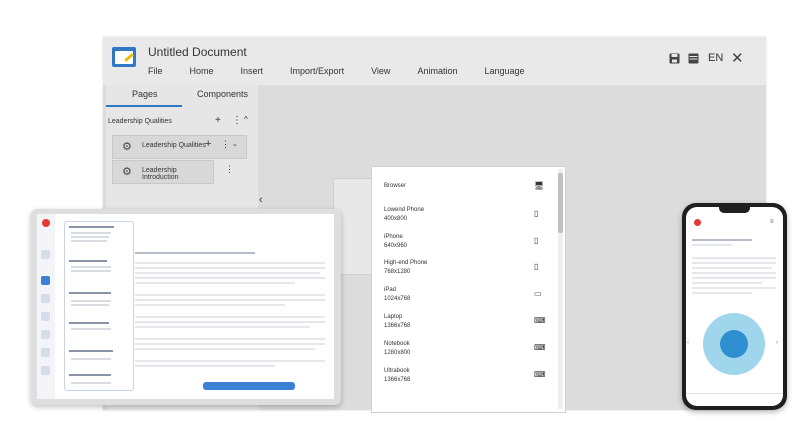 The height and width of the screenshot is (438, 804). What do you see at coordinates (160, 174) in the screenshot?
I see `page-item-label: Leadership Introduction` at bounding box center [160, 174].